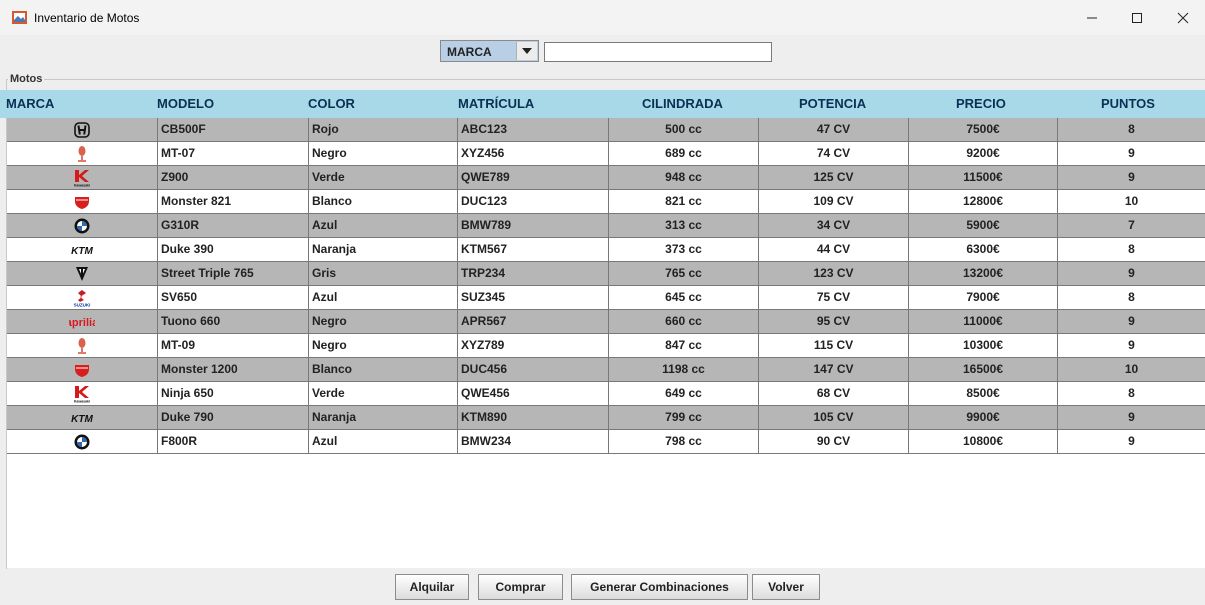 The height and width of the screenshot is (605, 1205). I want to click on cell-potencia: 68 CV, so click(833, 393).